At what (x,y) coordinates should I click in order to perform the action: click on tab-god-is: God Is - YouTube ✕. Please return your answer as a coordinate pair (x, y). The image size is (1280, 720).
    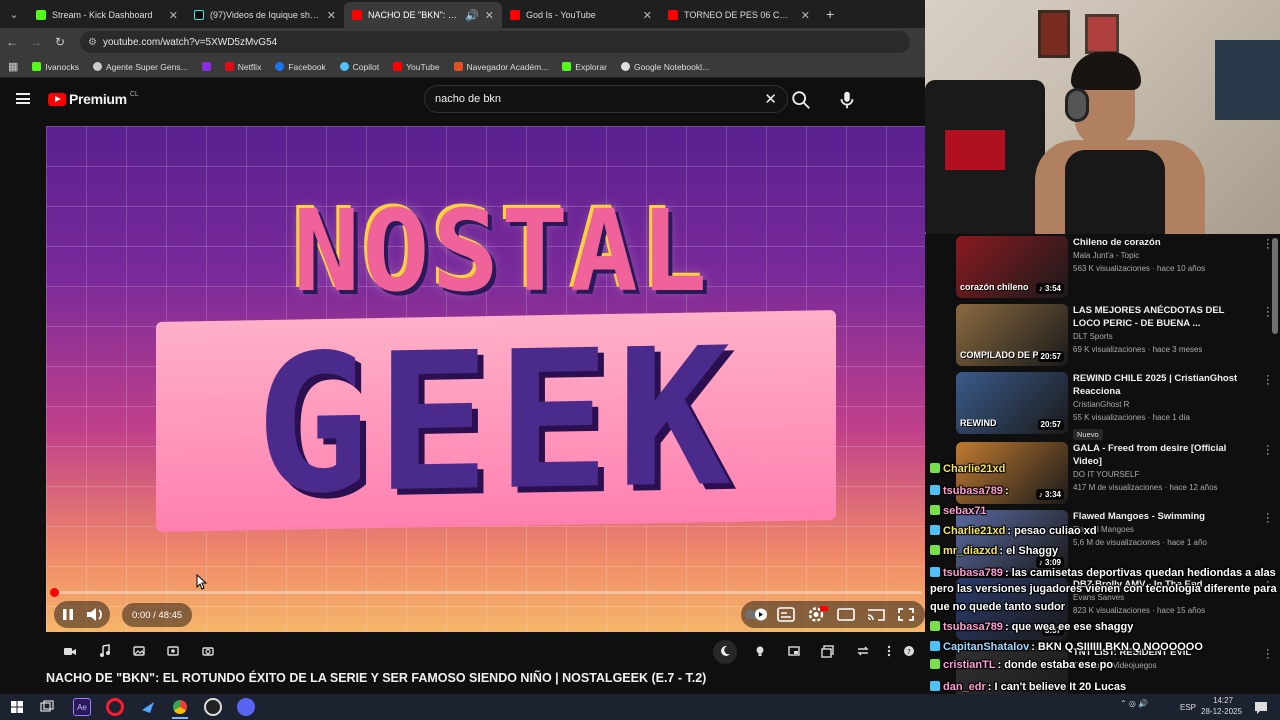
    Looking at the image, I should click on (581, 15).